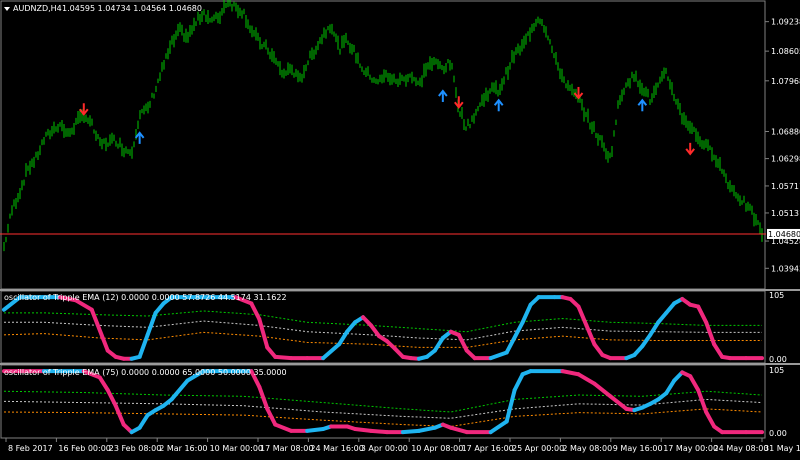  I want to click on time-tick-label: 31 May 16:00, so click(782, 448).